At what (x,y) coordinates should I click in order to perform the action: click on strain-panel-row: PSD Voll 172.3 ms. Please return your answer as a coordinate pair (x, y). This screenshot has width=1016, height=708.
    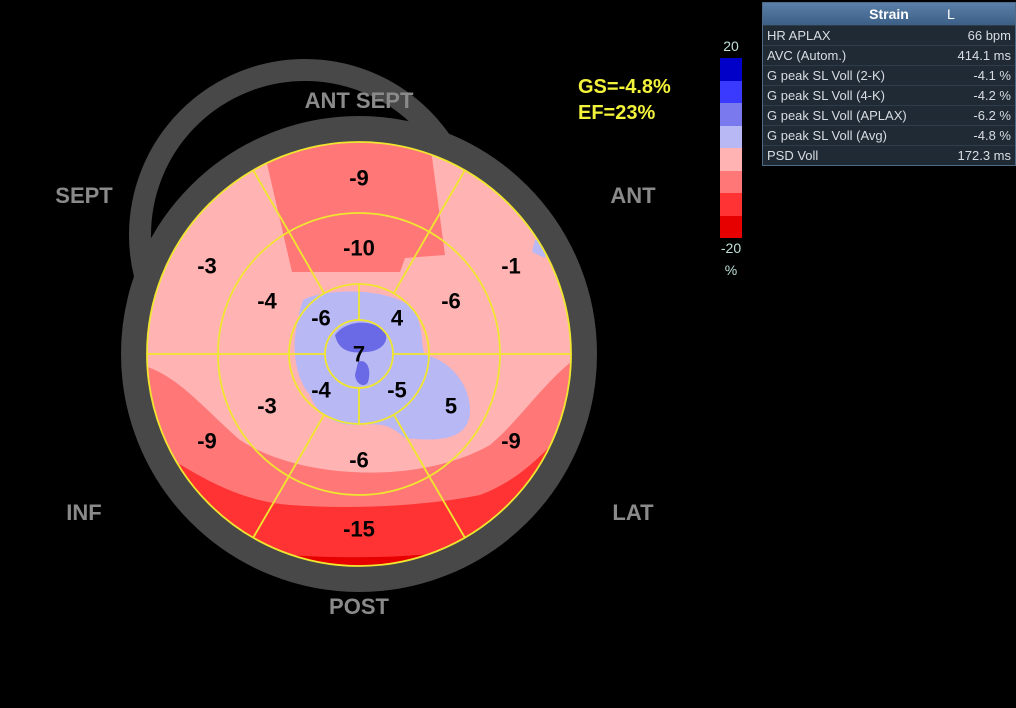
    Looking at the image, I should click on (889, 155).